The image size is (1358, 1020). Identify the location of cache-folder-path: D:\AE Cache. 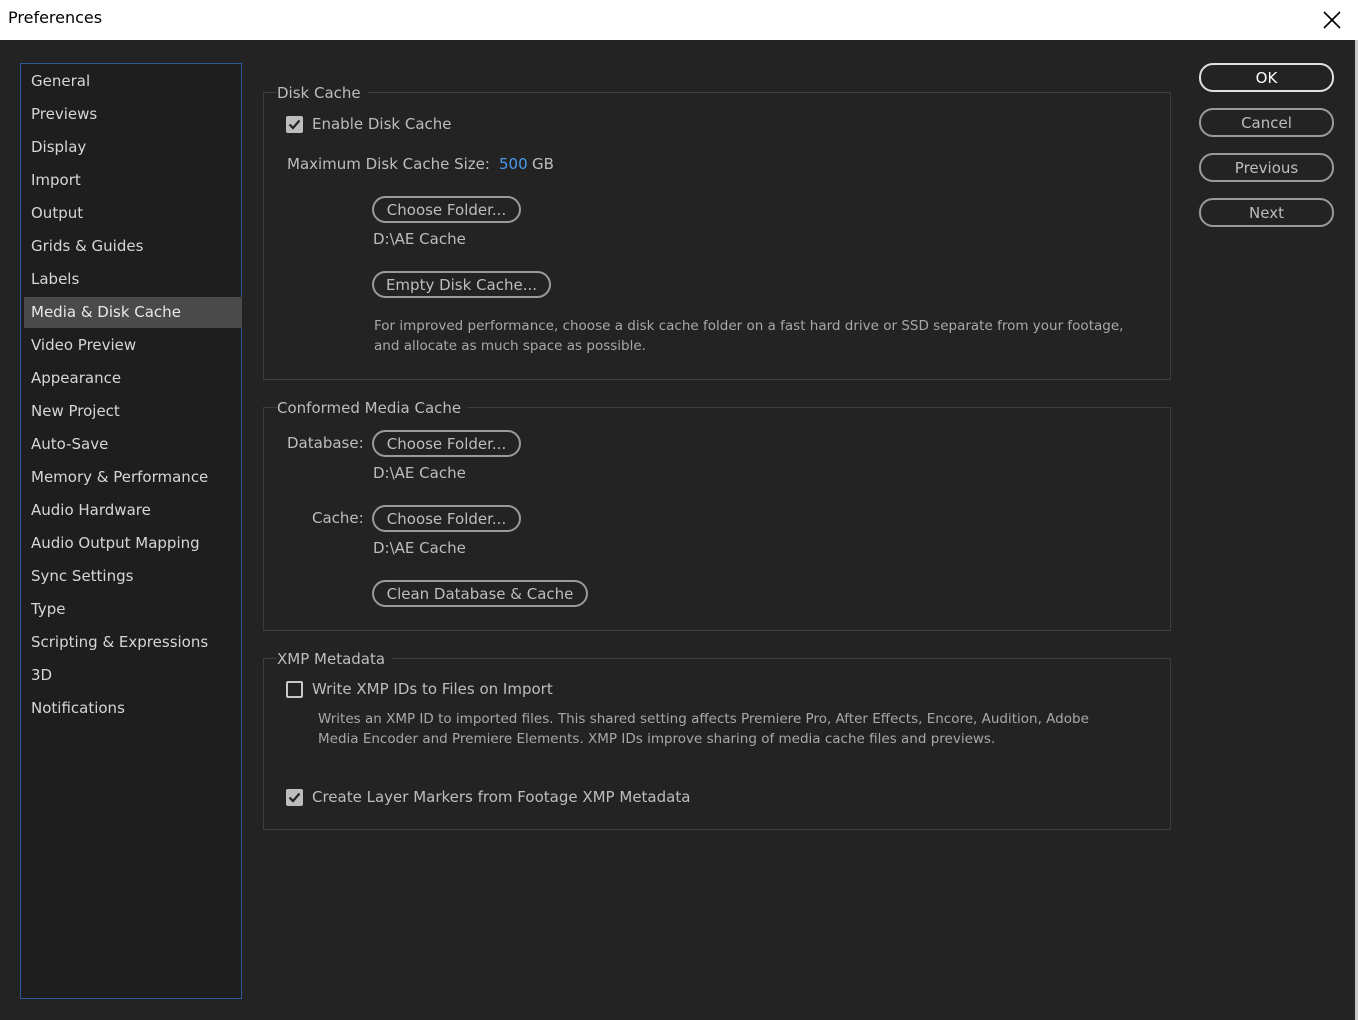
(419, 548).